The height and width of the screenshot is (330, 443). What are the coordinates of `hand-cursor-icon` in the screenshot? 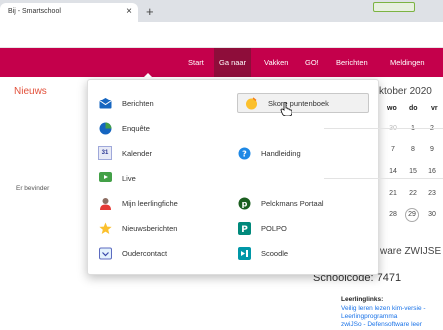 It's located at (286, 111).